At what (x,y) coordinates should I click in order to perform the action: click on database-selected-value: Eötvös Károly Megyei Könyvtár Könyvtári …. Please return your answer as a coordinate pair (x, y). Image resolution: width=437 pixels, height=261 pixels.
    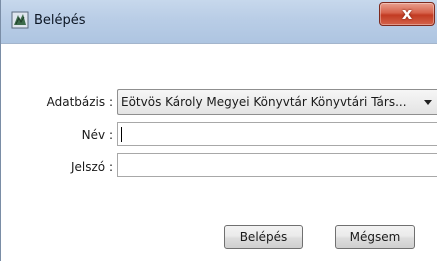
    Looking at the image, I should click on (264, 102).